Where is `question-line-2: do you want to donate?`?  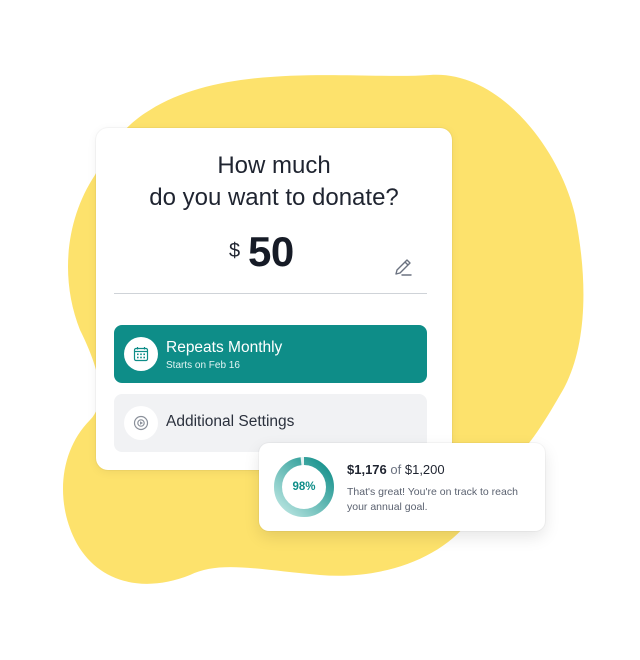 question-line-2: do you want to donate? is located at coordinates (274, 197).